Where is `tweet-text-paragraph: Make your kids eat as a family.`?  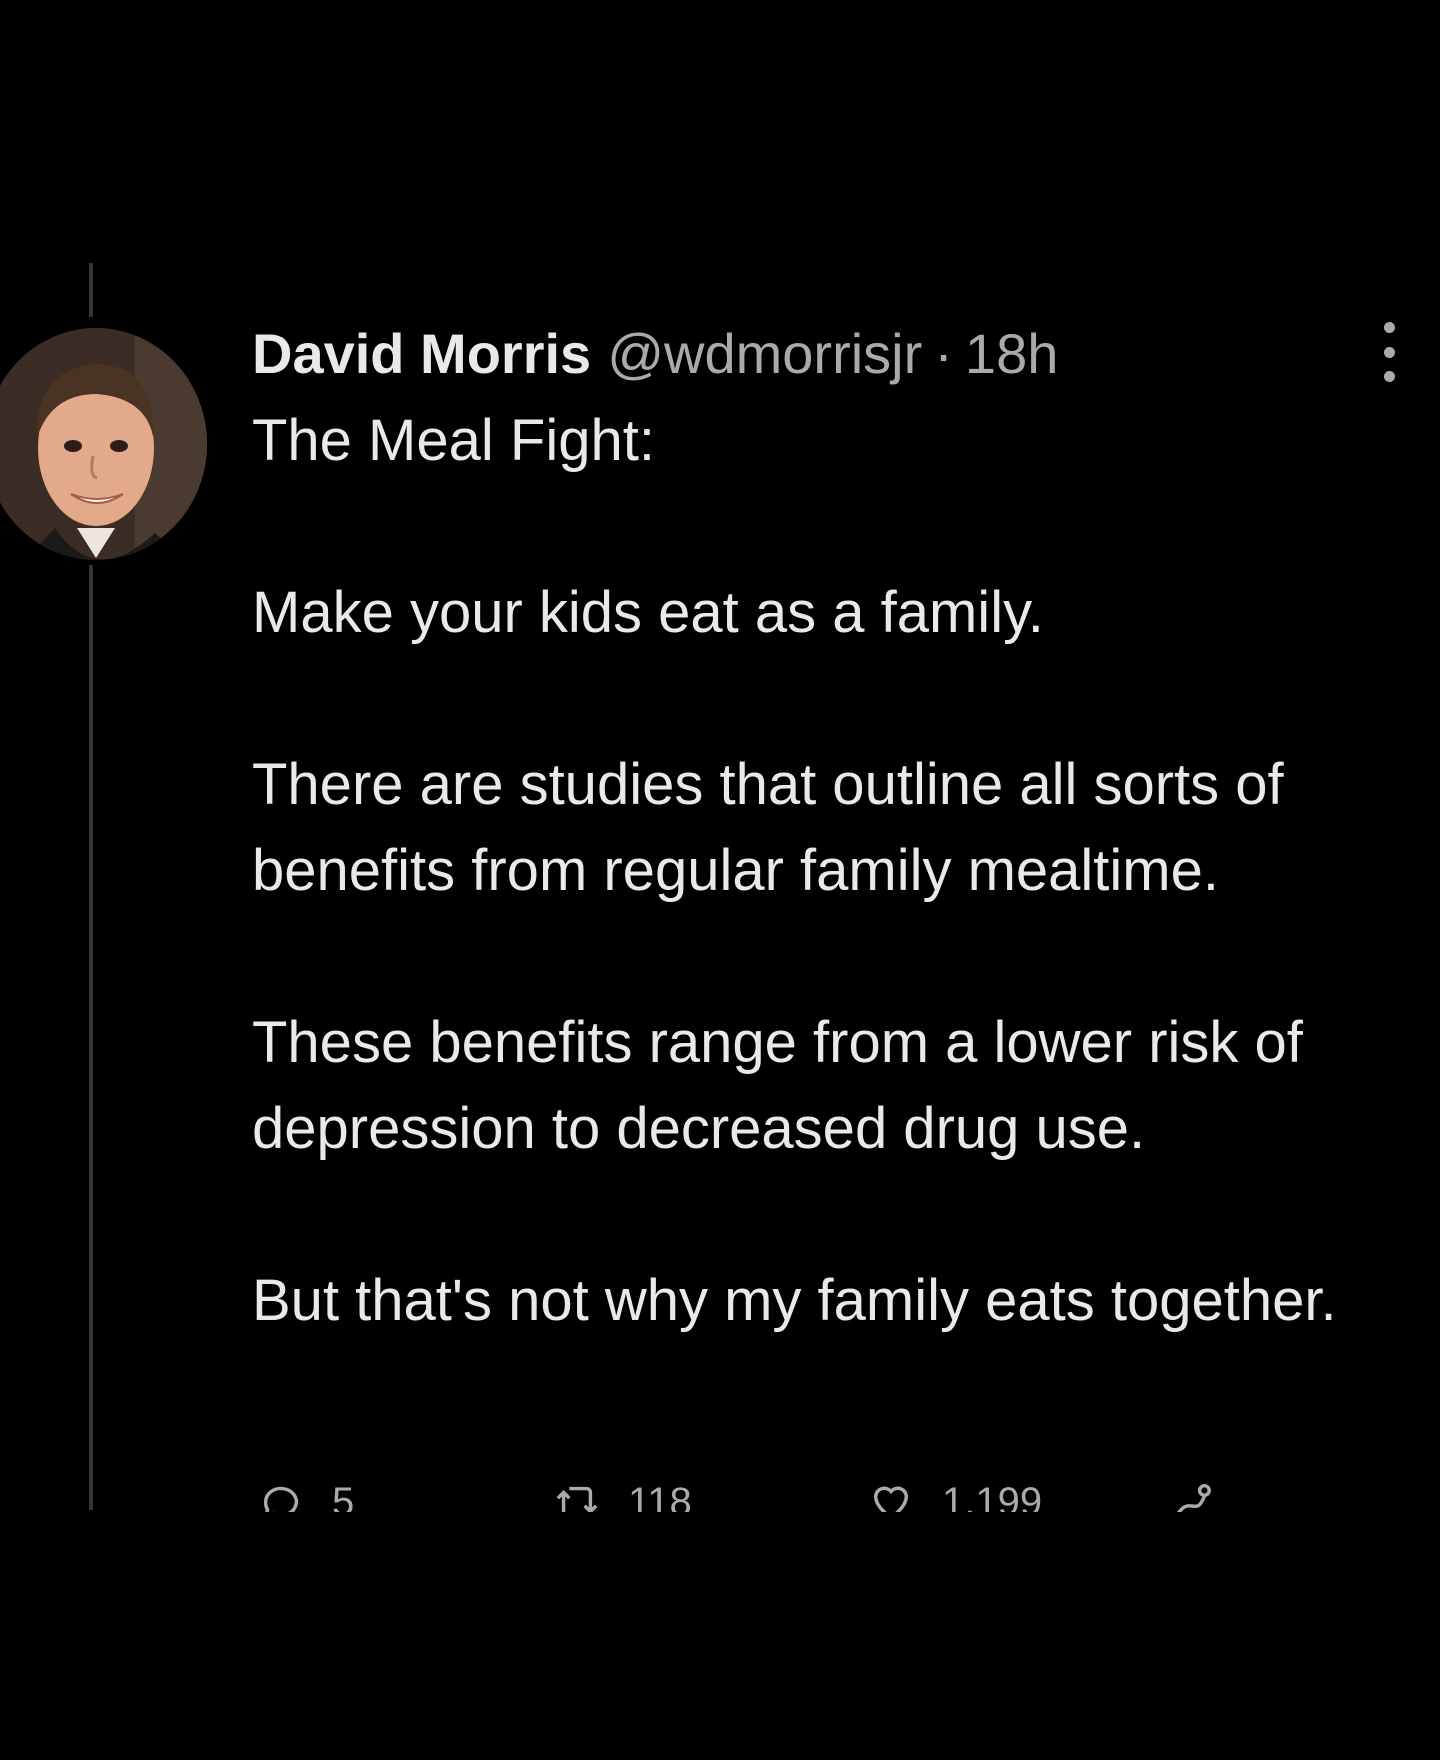
tweet-text-paragraph: Make your kids eat as a family. is located at coordinates (648, 612).